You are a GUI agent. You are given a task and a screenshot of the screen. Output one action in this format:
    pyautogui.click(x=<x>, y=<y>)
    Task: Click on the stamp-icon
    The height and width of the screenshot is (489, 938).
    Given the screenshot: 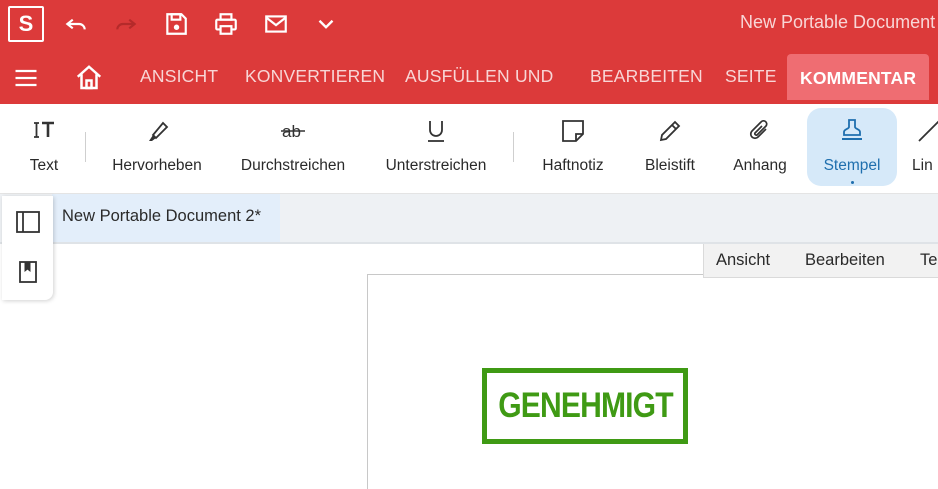 What is the action you would take?
    pyautogui.click(x=852, y=129)
    